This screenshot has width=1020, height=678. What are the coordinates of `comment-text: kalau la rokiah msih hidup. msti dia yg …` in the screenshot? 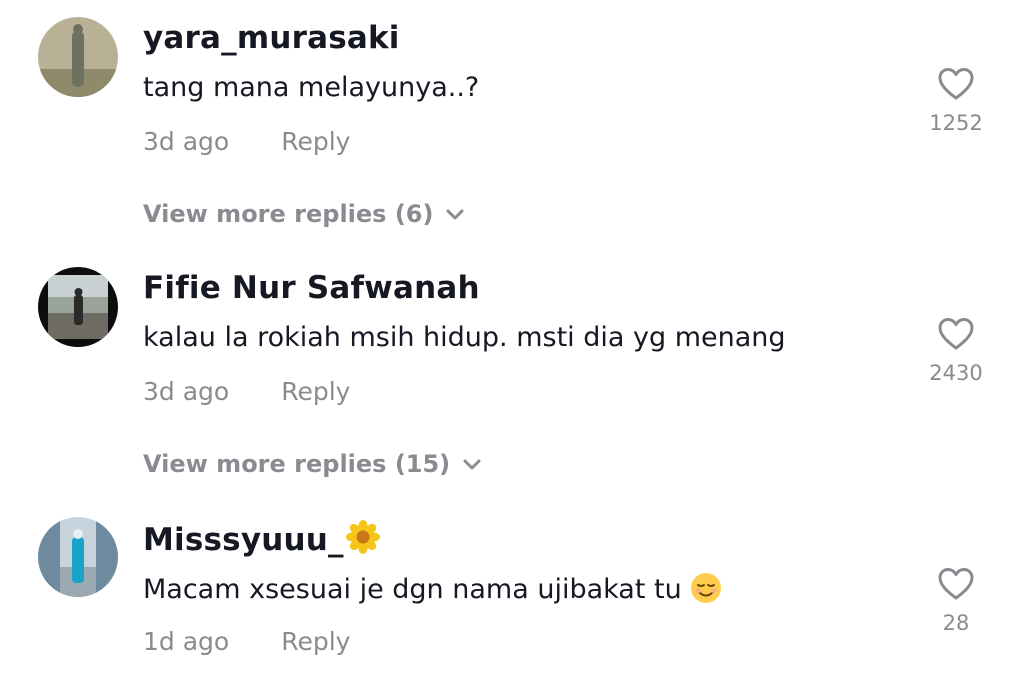 It's located at (464, 337).